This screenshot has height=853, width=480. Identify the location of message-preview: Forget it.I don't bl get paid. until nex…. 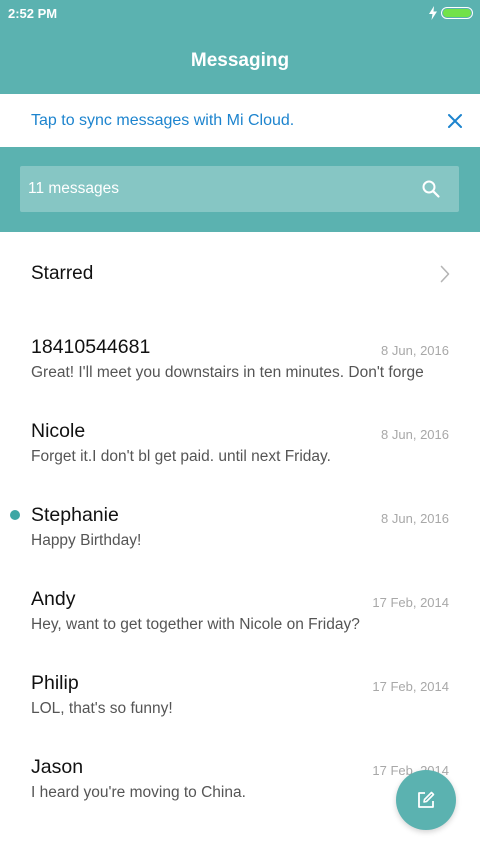
(181, 456).